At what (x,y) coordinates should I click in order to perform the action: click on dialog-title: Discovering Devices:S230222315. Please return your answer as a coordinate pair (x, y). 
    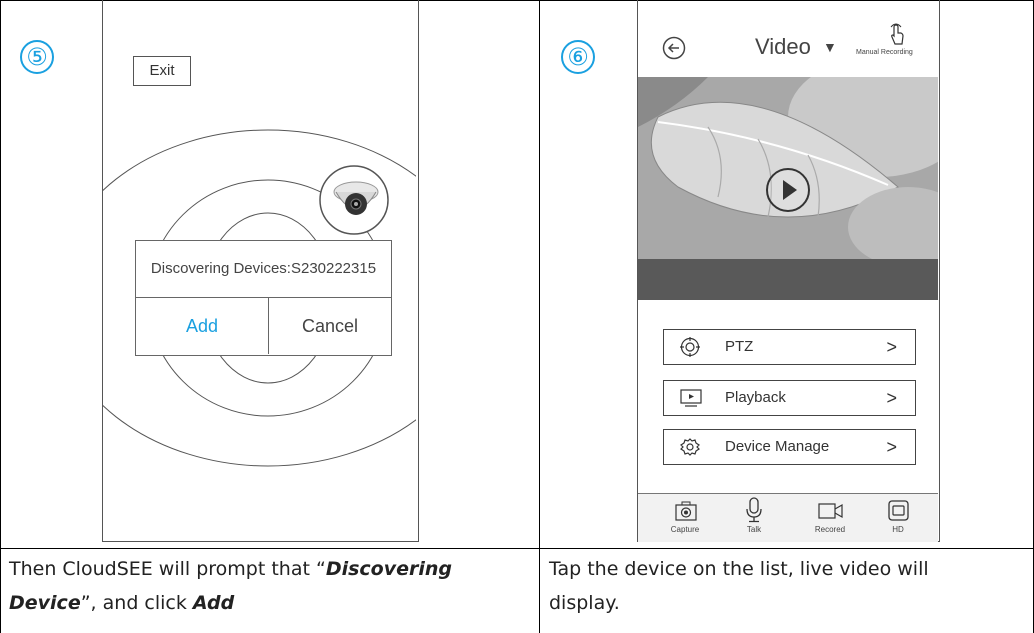
    Looking at the image, I should click on (263, 269).